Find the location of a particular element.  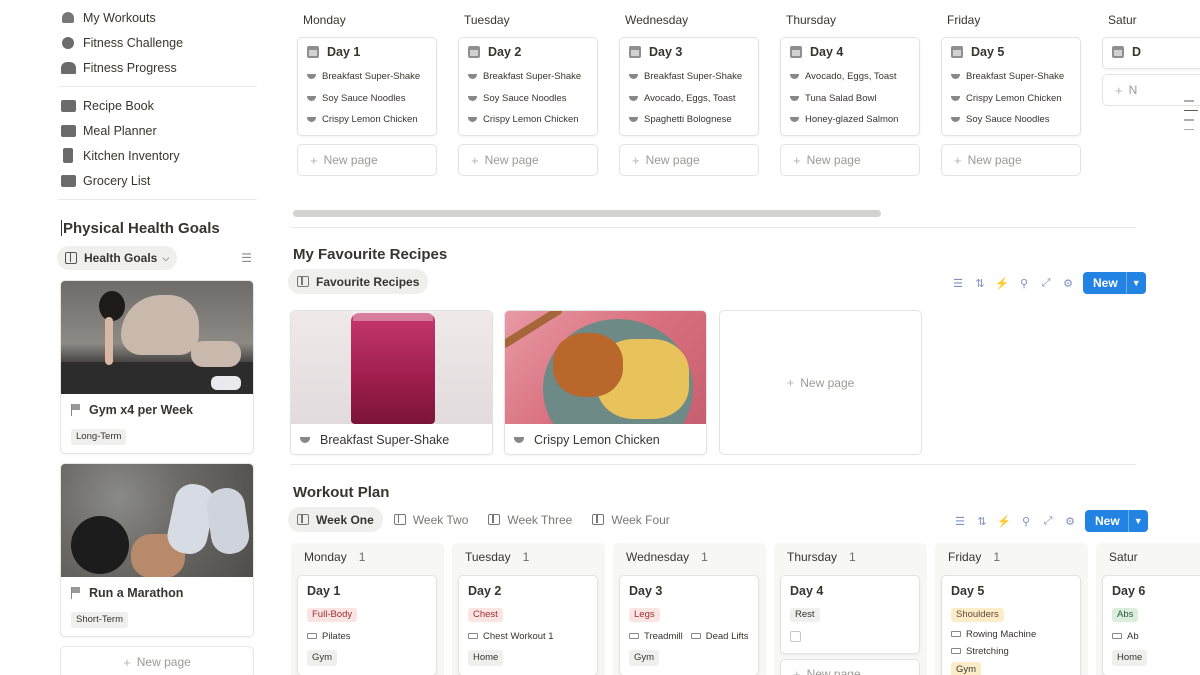

nav-item-recipe-book: Recipe Book is located at coordinates (159, 105).